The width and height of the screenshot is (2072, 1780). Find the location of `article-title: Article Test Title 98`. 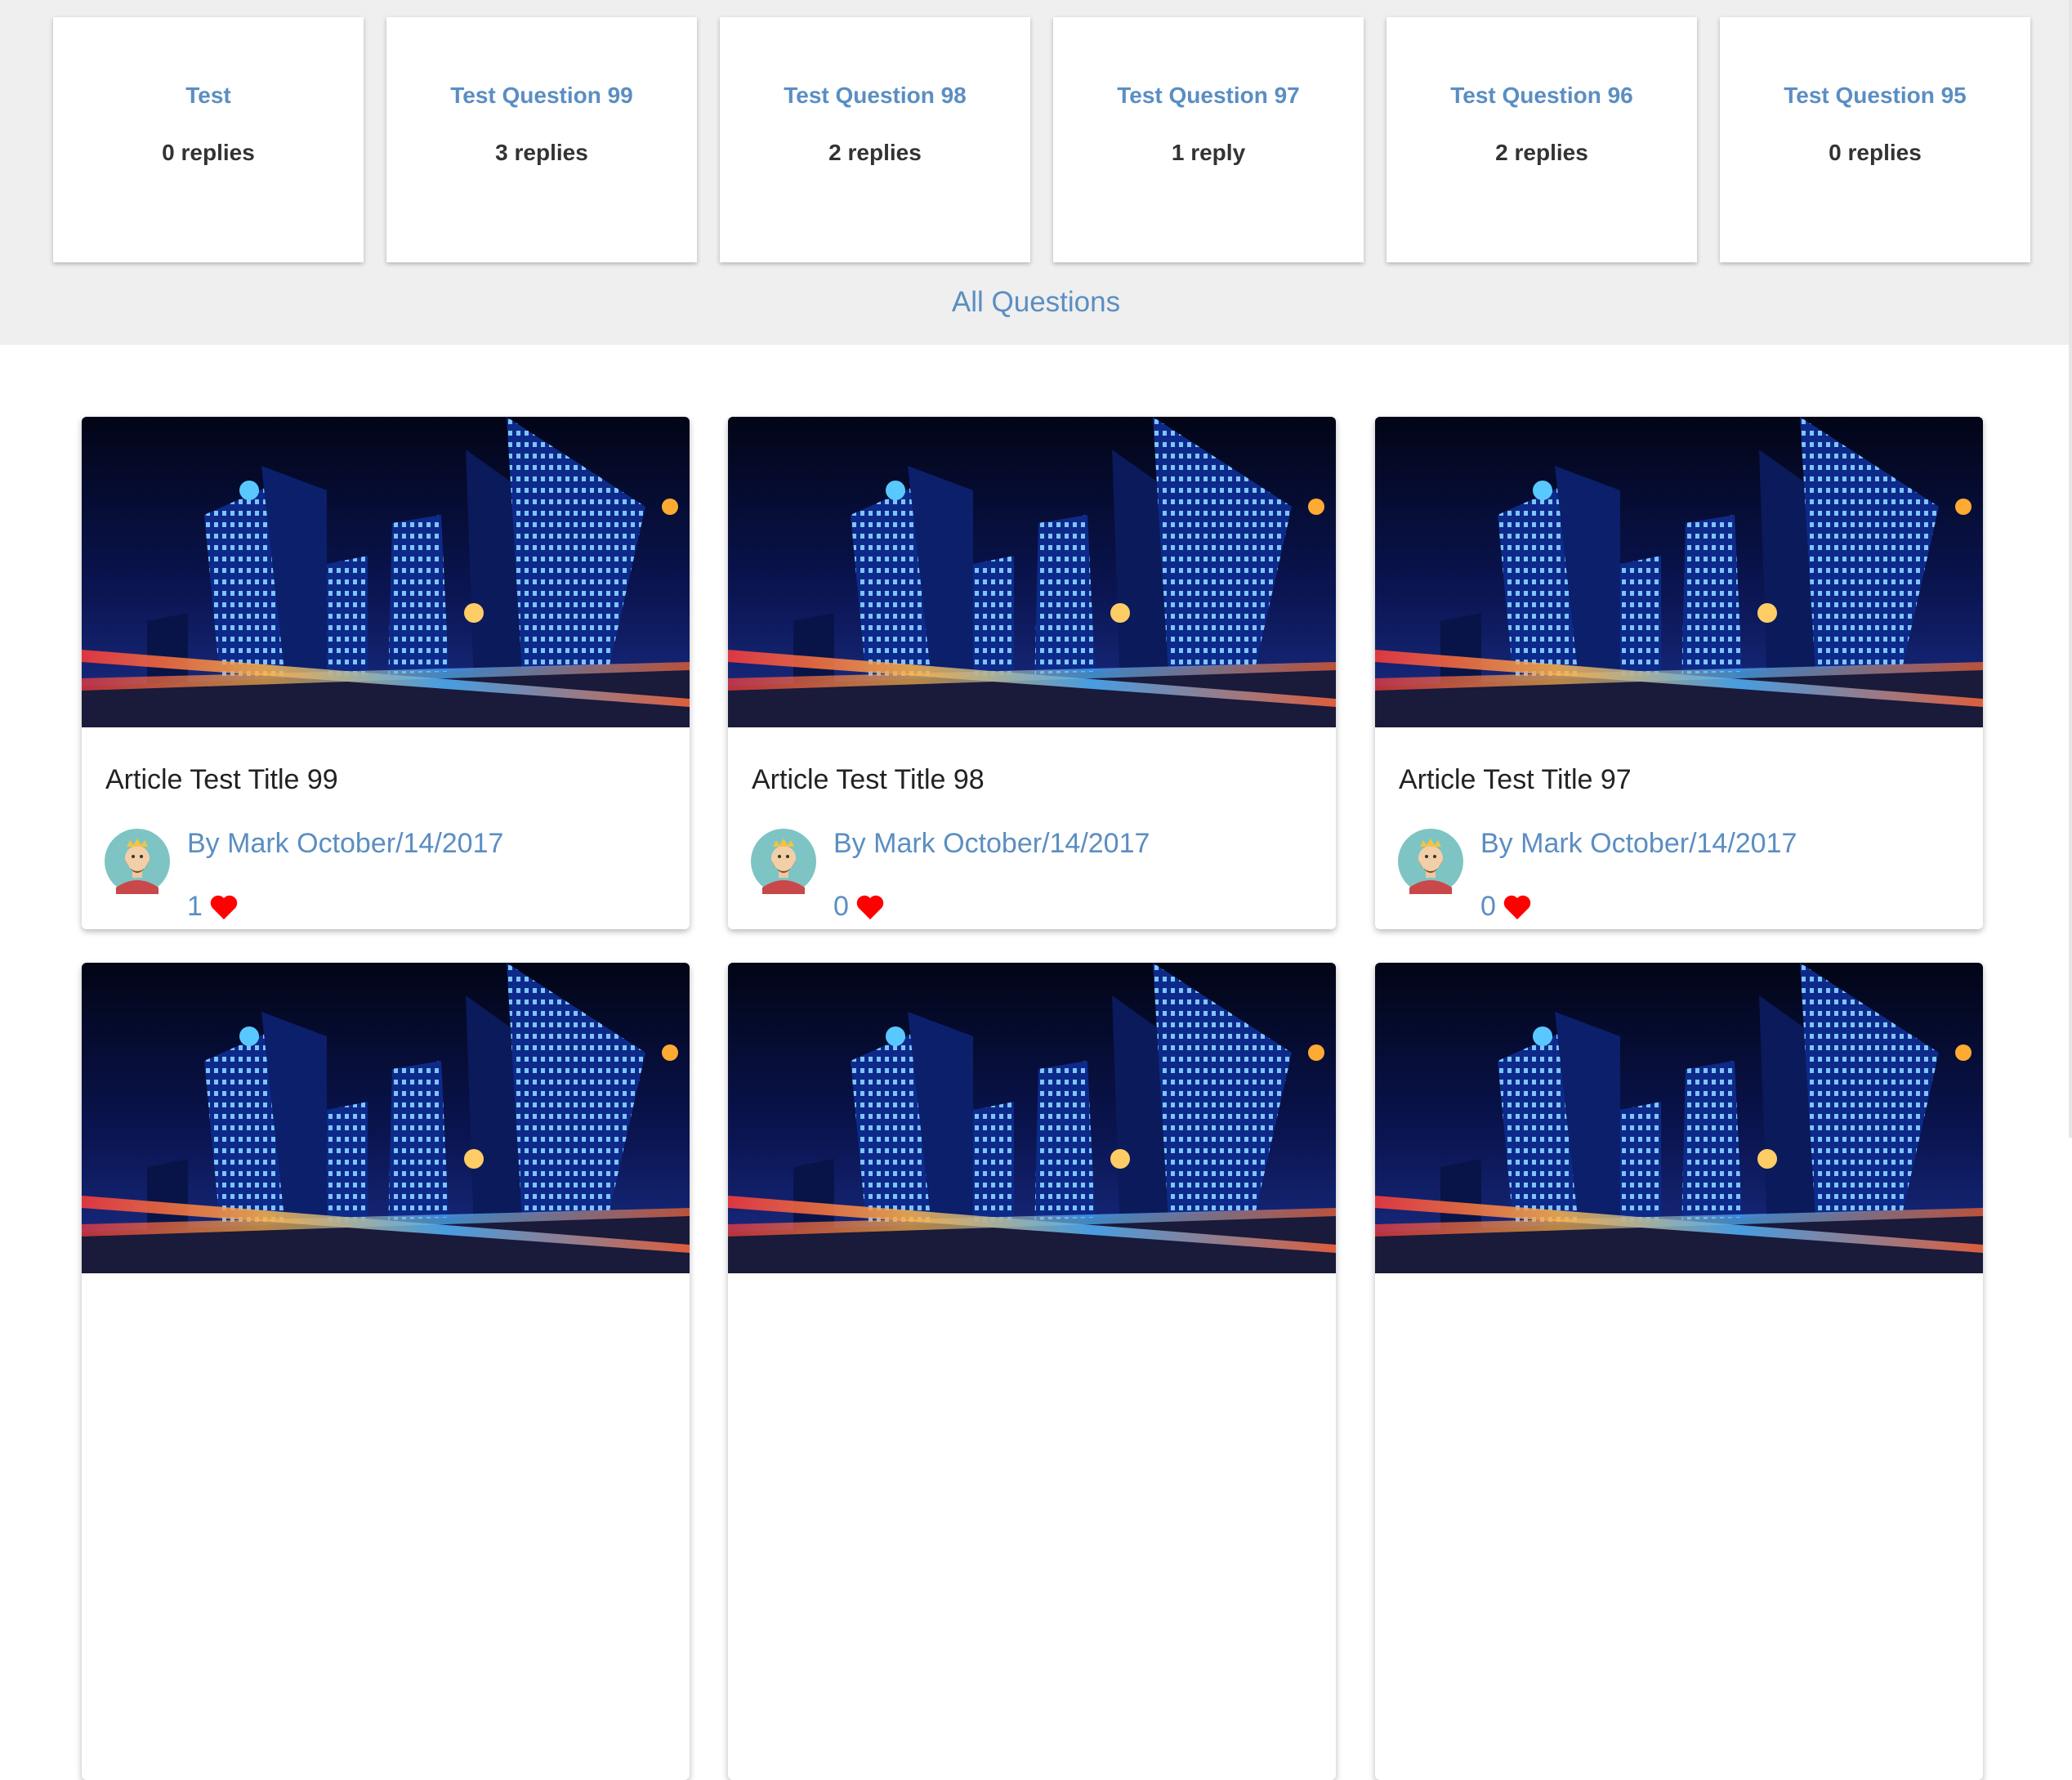

article-title: Article Test Title 98 is located at coordinates (868, 780).